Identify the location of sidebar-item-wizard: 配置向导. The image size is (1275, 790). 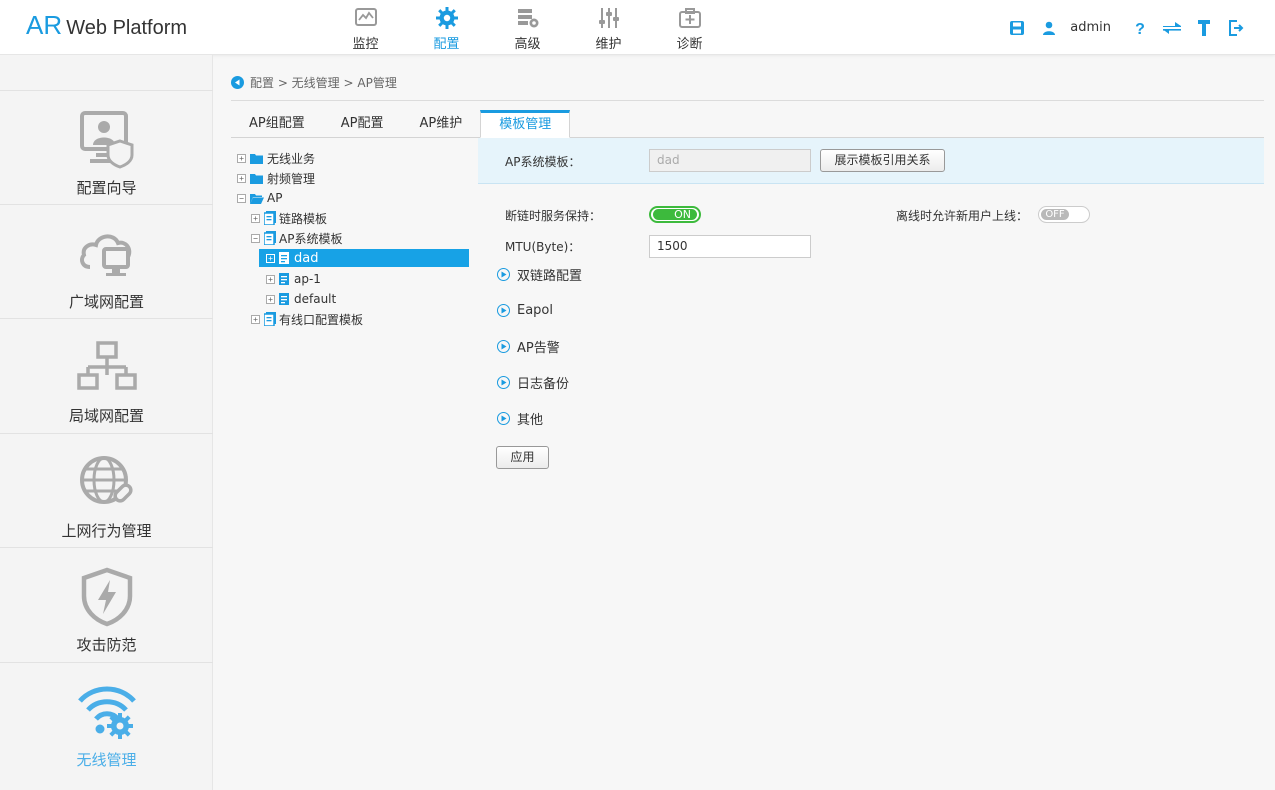
(106, 147).